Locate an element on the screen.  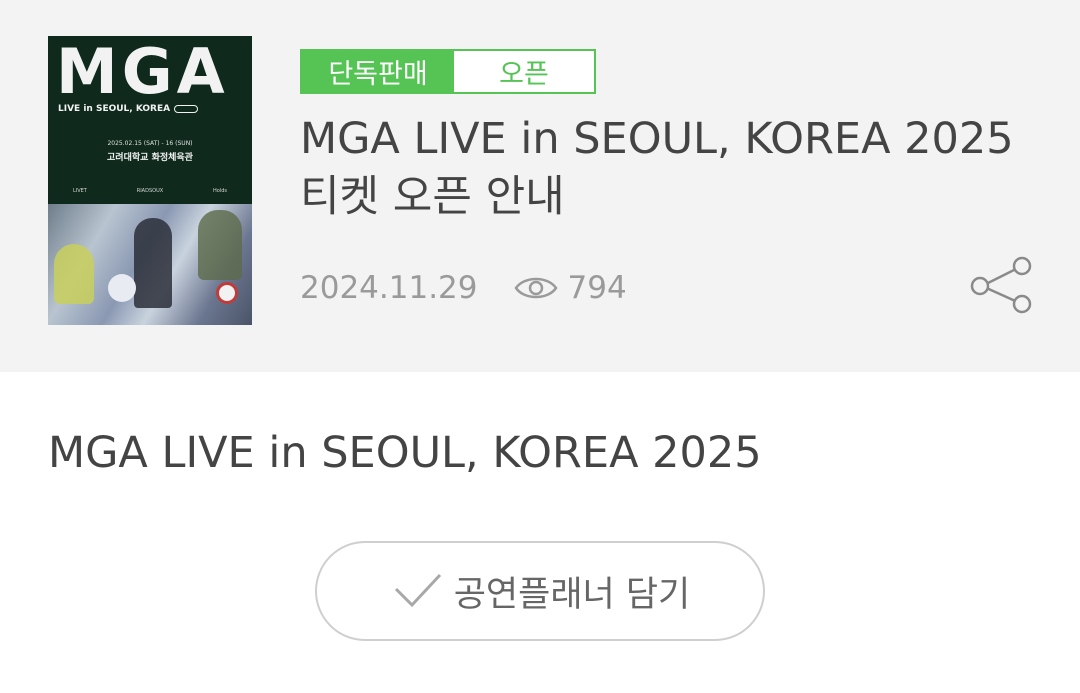
article-title: MGA LIVE in SEOUL, KOREA 2025 티켓 오픈 안내 is located at coordinates (657, 168).